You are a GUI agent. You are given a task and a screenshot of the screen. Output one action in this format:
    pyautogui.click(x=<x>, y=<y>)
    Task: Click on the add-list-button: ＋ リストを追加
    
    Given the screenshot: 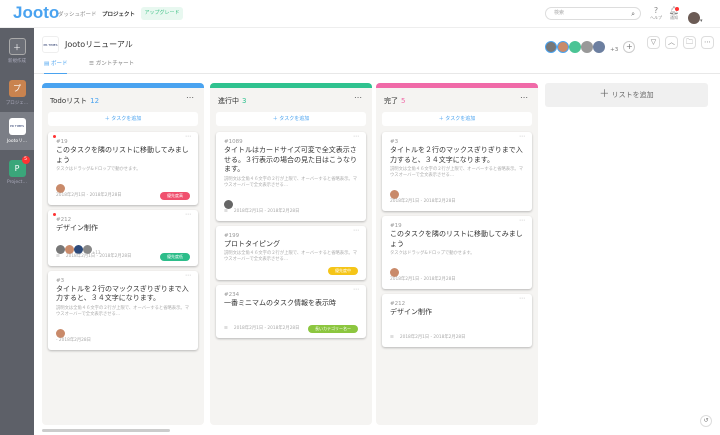 What is the action you would take?
    pyautogui.click(x=626, y=95)
    